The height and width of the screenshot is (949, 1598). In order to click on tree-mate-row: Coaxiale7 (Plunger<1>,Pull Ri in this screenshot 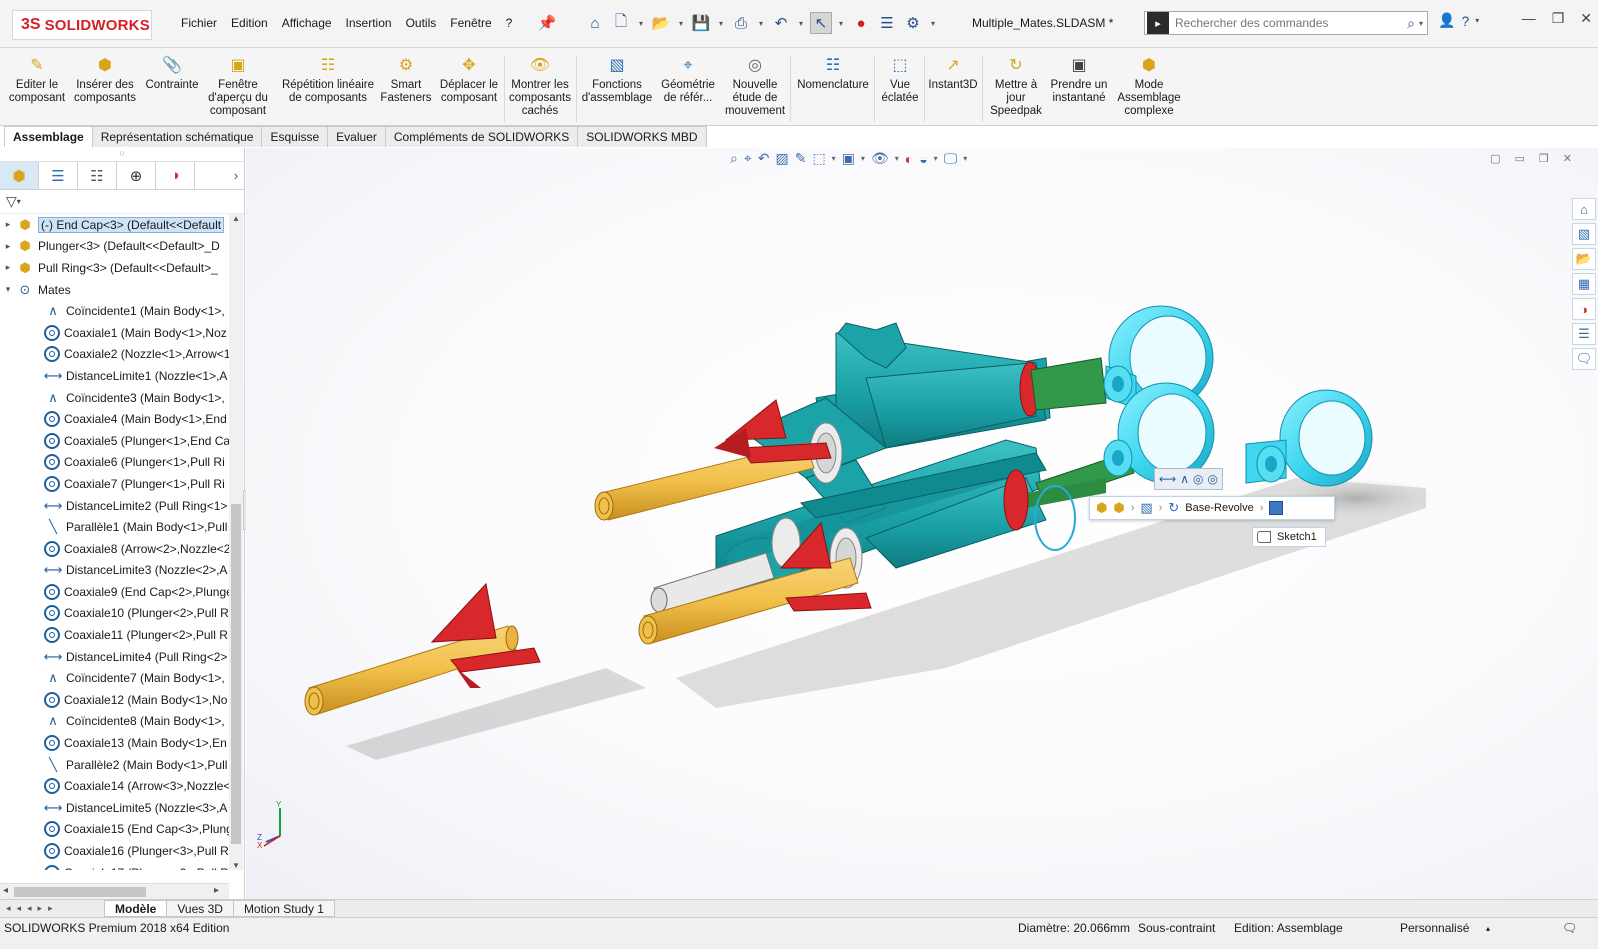, I will do `click(122, 484)`.